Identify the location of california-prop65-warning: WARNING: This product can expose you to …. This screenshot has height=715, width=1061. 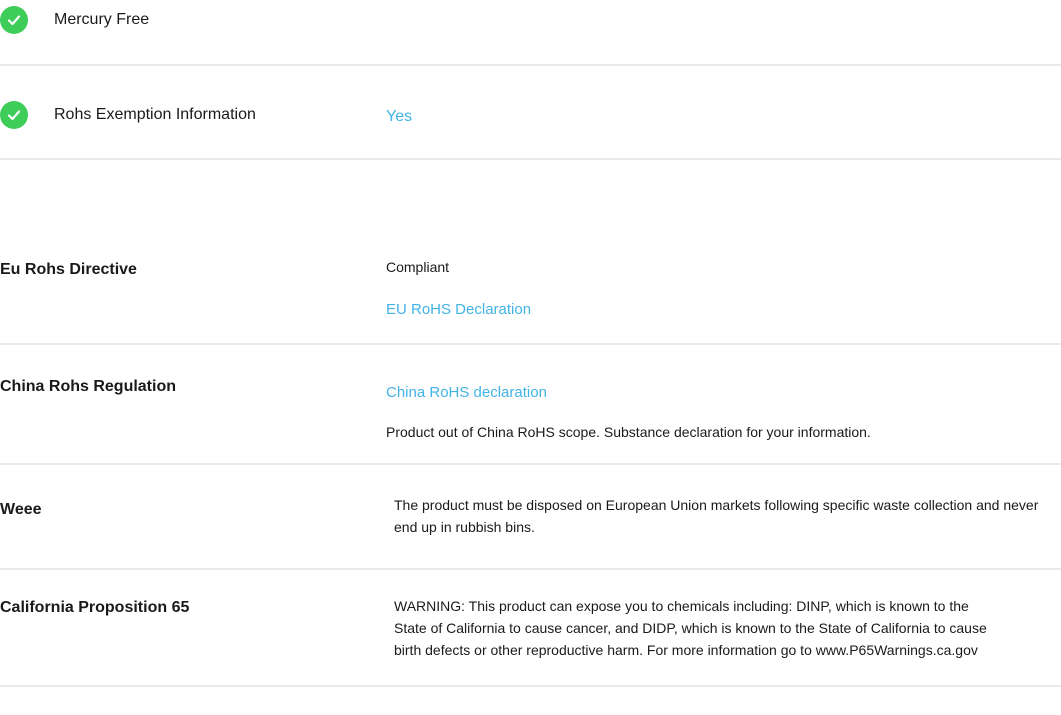
(690, 628).